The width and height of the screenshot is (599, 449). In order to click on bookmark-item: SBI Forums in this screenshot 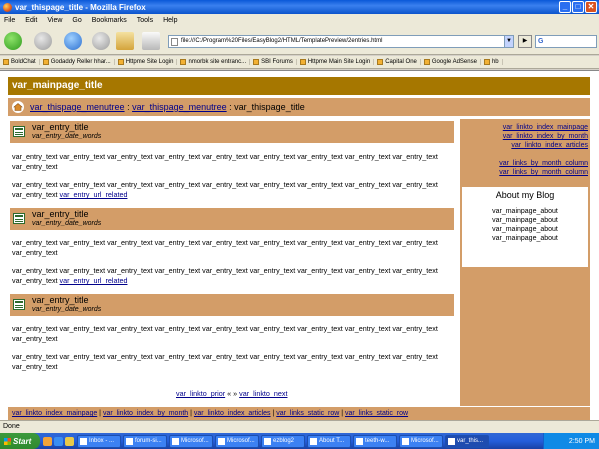, I will do `click(273, 62)`.